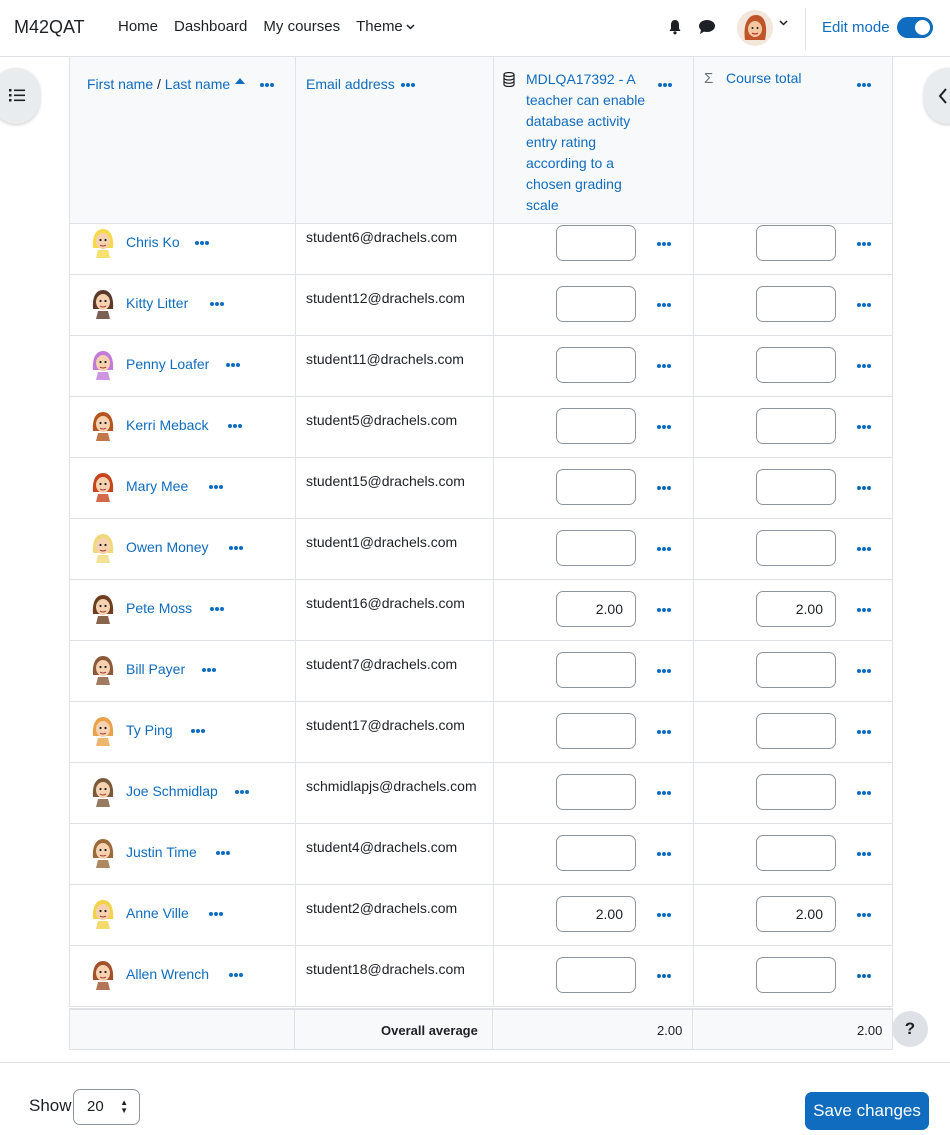  I want to click on student-name-link: Justin Time, so click(161, 852).